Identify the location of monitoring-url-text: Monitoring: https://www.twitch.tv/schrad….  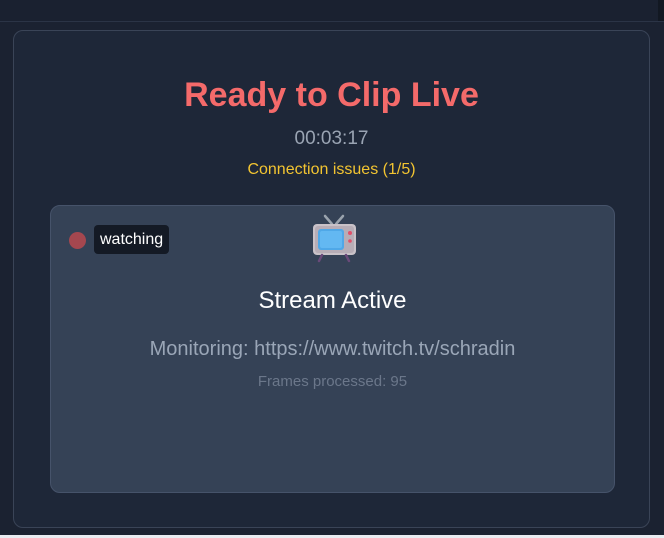
(332, 349).